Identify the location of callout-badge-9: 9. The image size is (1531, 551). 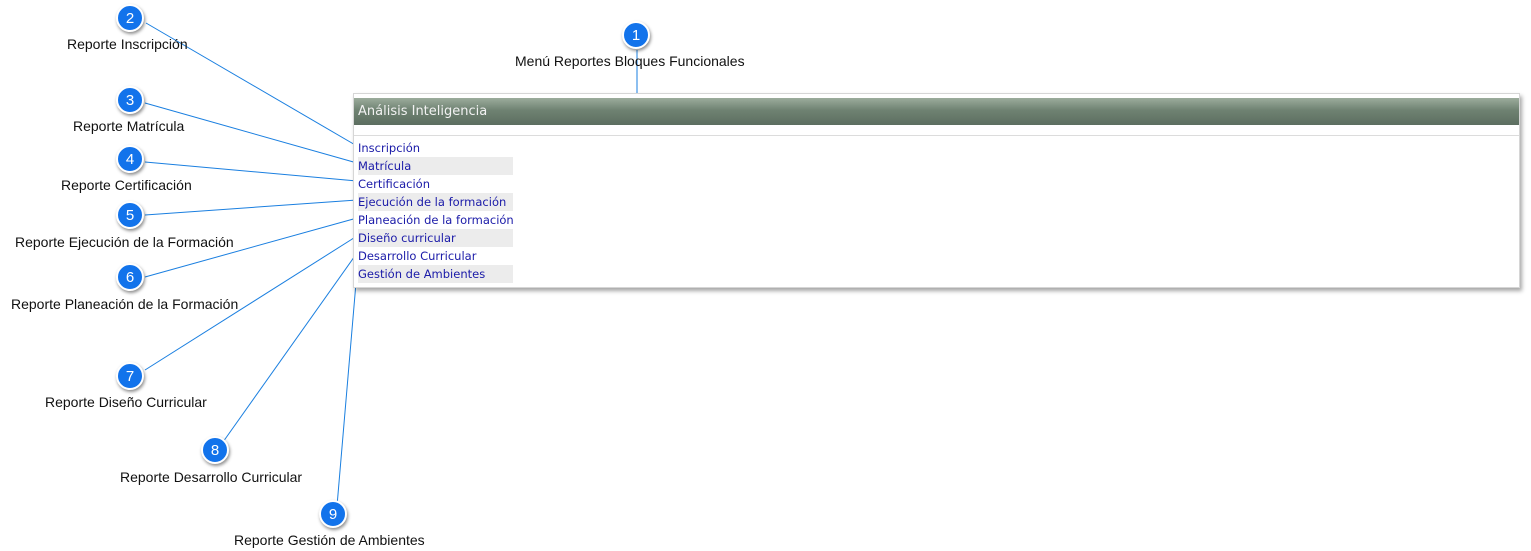
(333, 514).